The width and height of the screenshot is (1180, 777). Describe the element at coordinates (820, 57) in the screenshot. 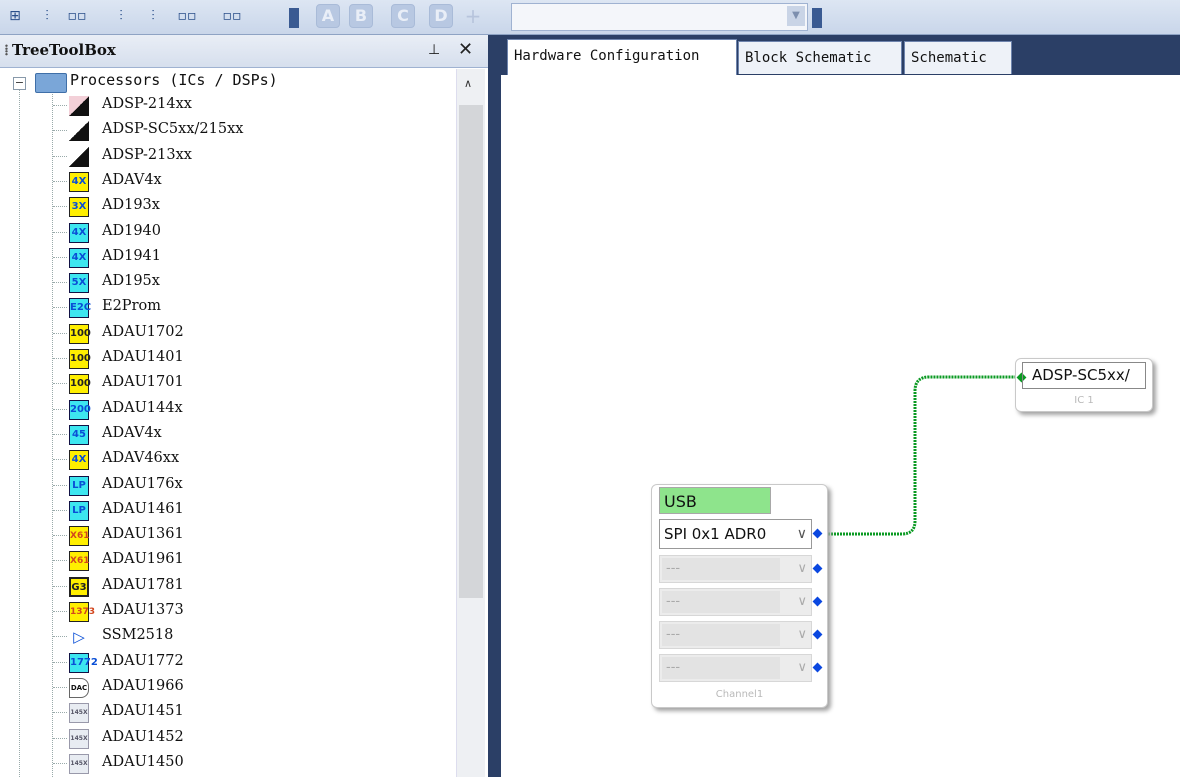

I see `tab-block-schematic: Block Schematic` at that location.